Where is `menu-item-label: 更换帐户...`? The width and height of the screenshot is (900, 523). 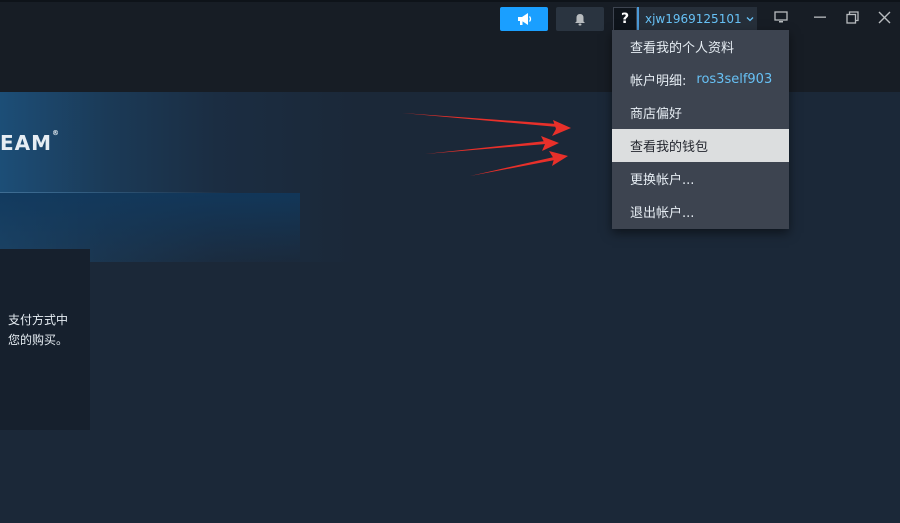
menu-item-label: 更换帐户... is located at coordinates (662, 180).